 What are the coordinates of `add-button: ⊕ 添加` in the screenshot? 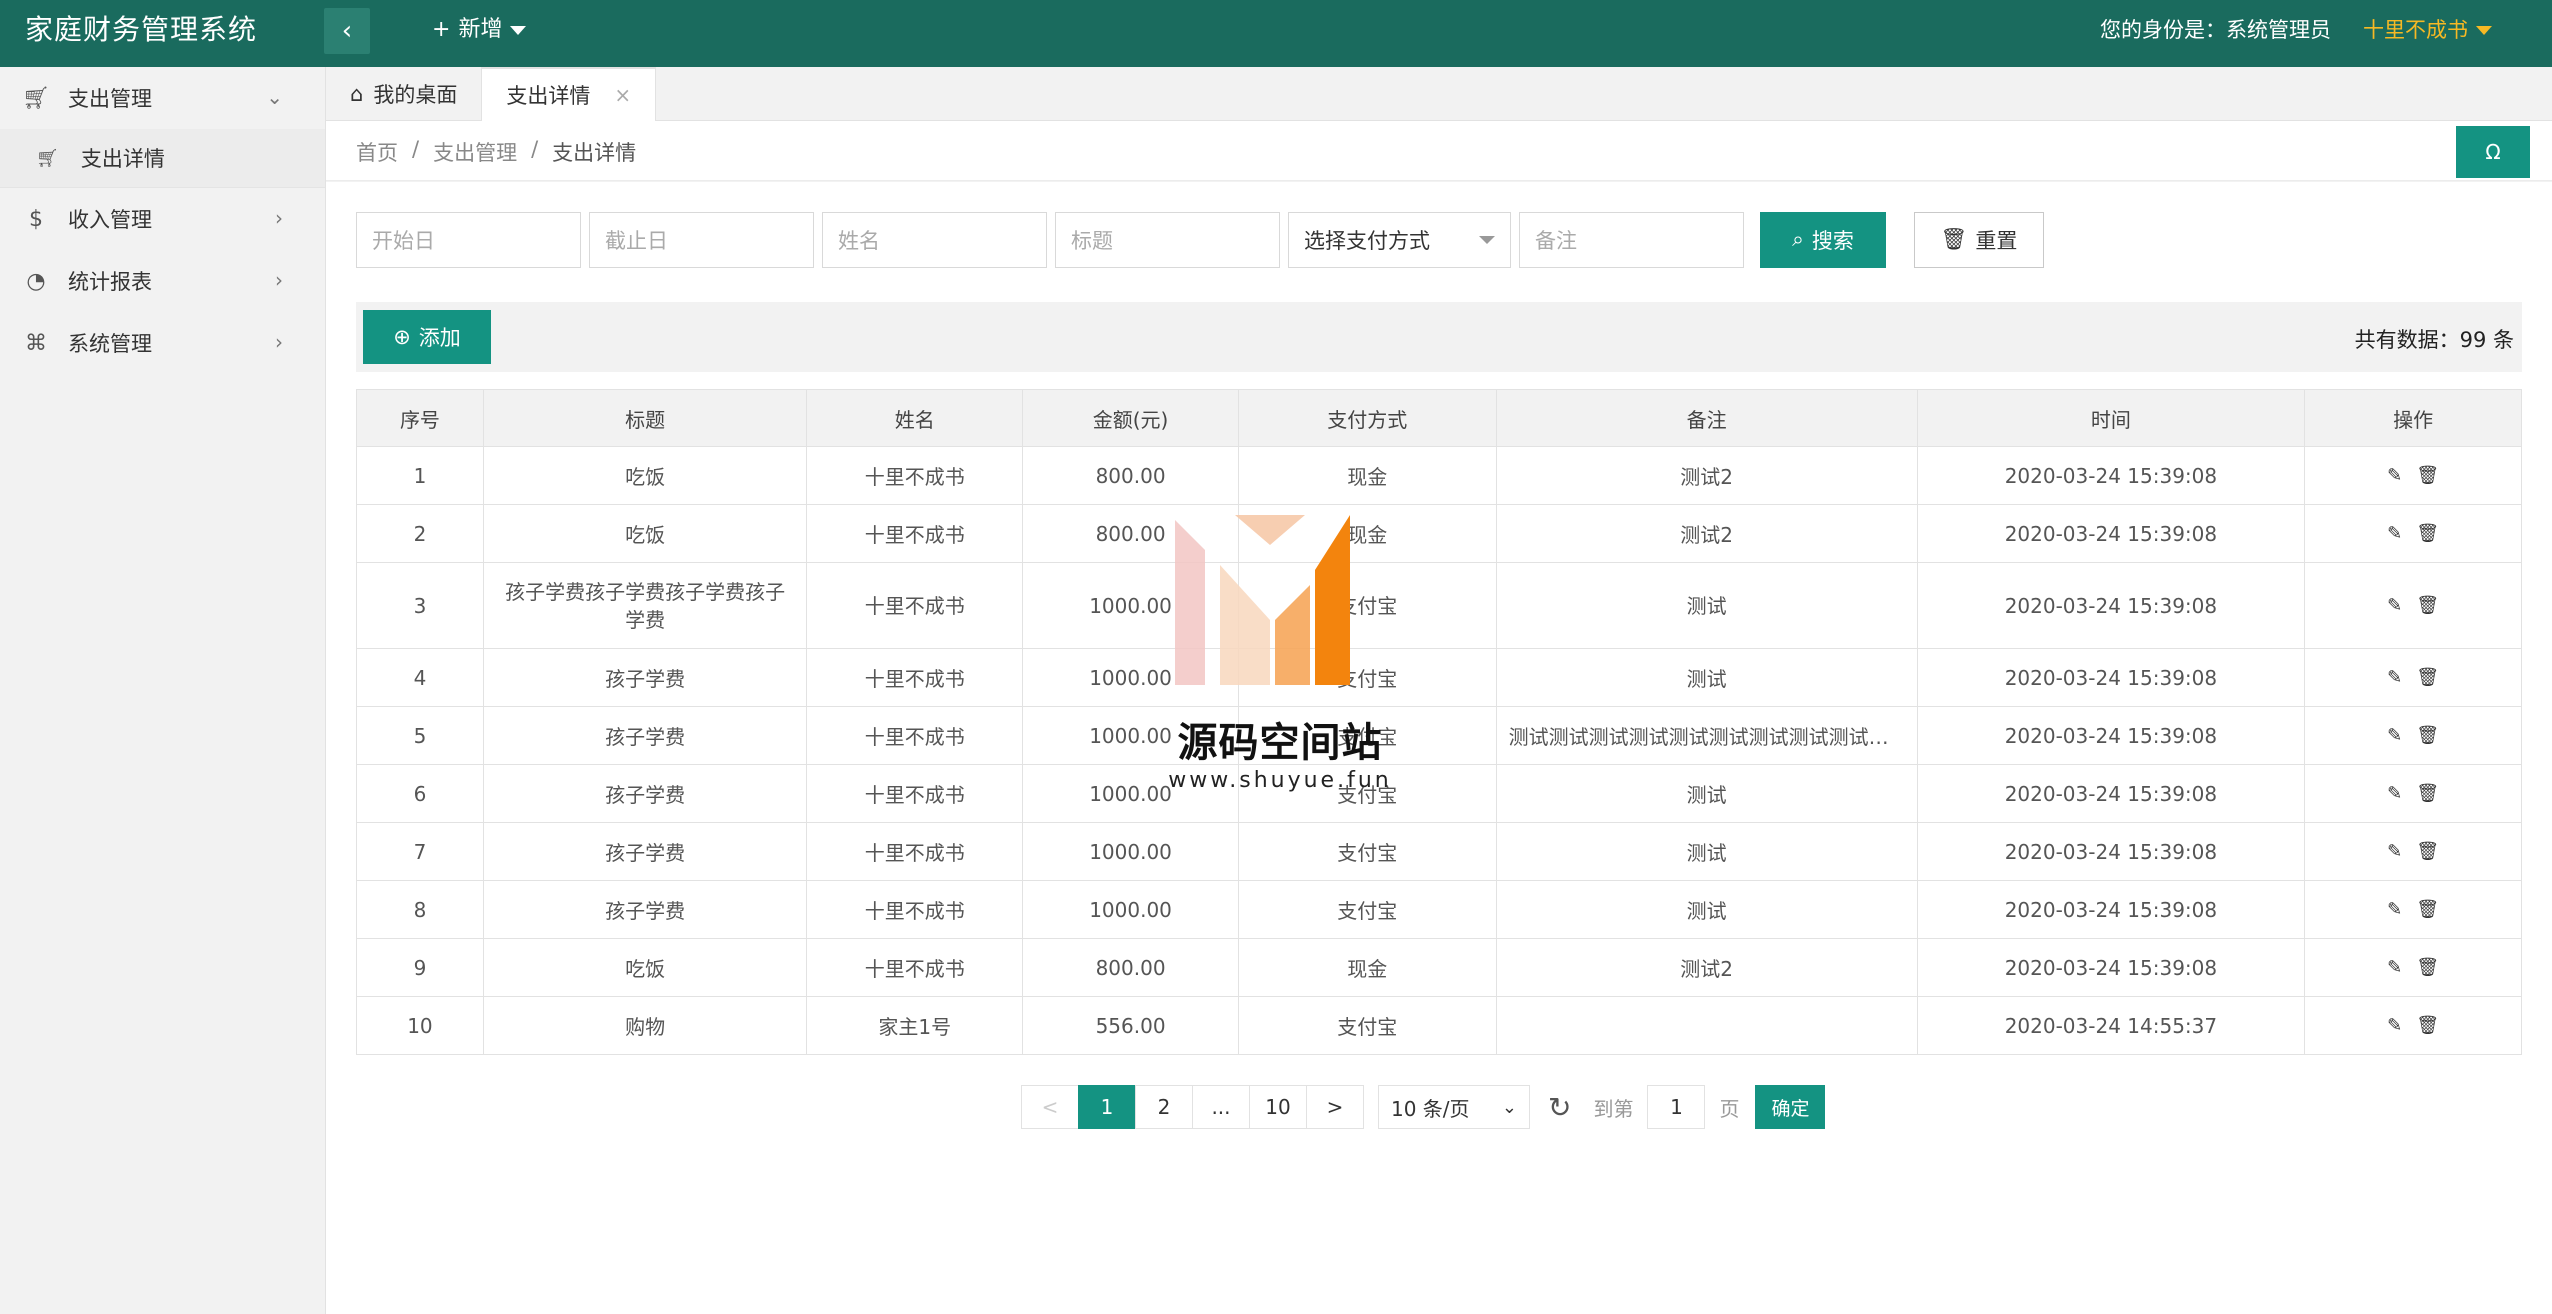 It's located at (427, 337).